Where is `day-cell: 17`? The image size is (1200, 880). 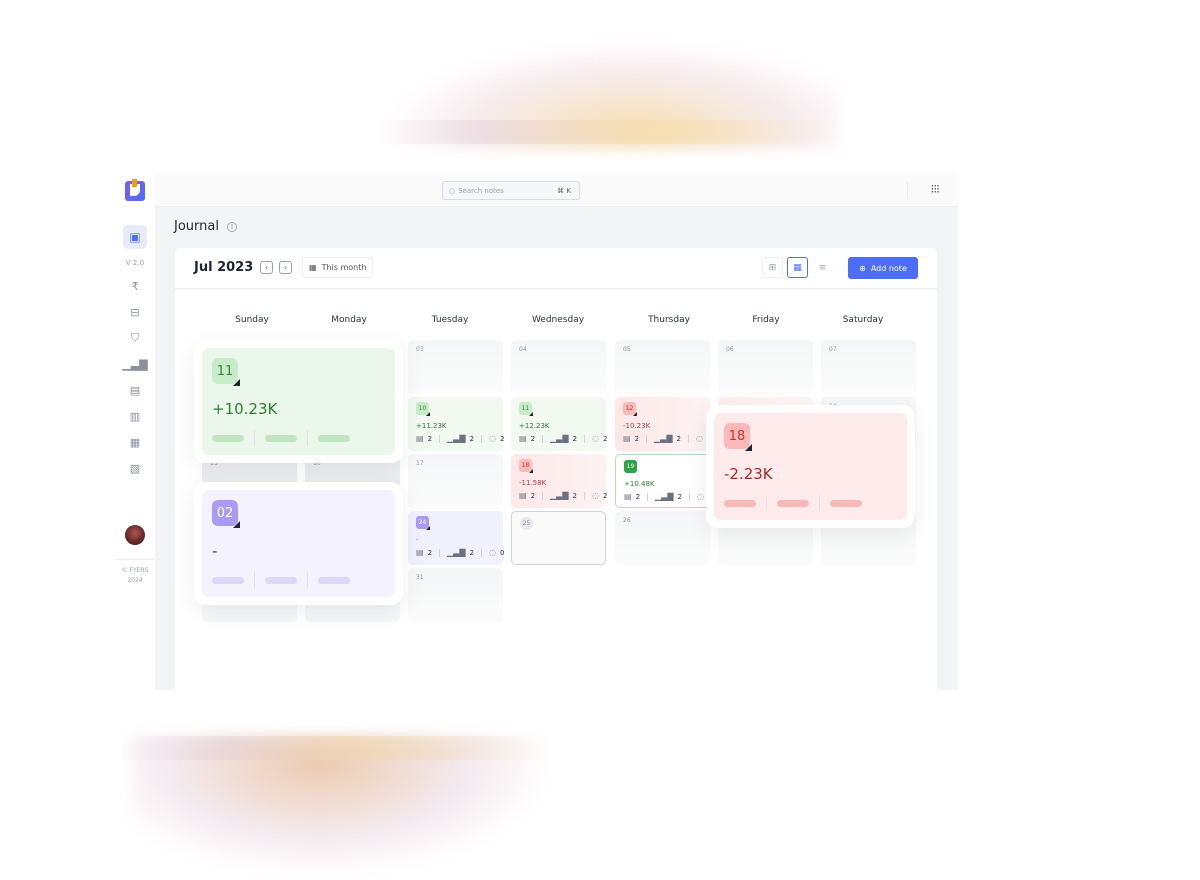 day-cell: 17 is located at coordinates (455, 481).